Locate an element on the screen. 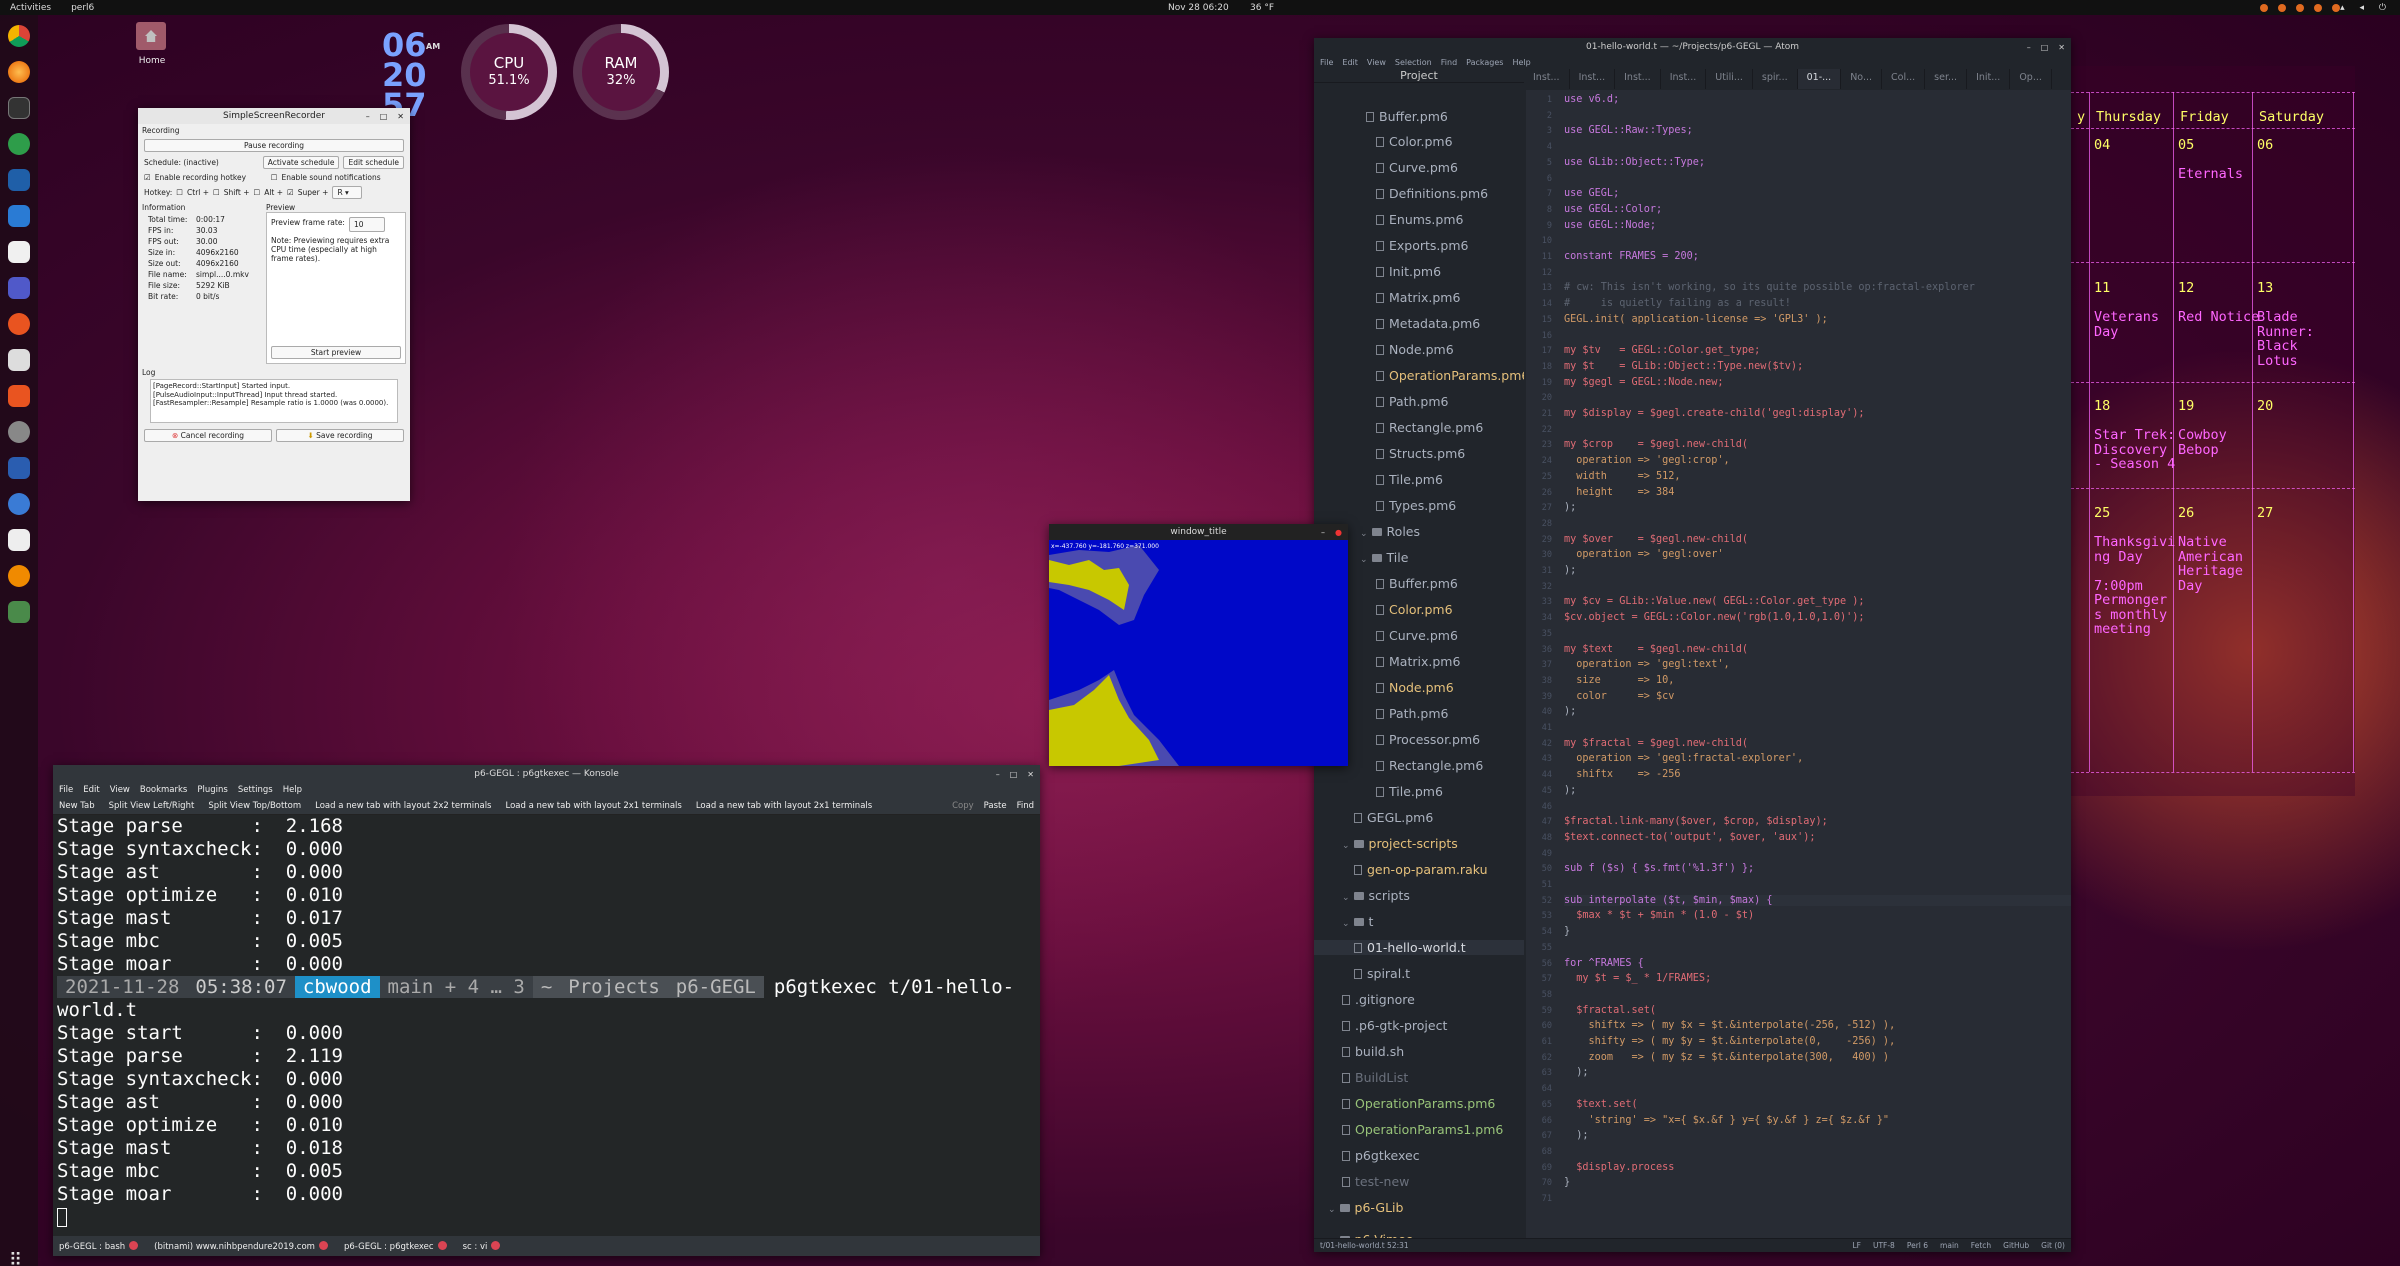 This screenshot has height=1266, width=2400. status-item: main is located at coordinates (1949, 1245).